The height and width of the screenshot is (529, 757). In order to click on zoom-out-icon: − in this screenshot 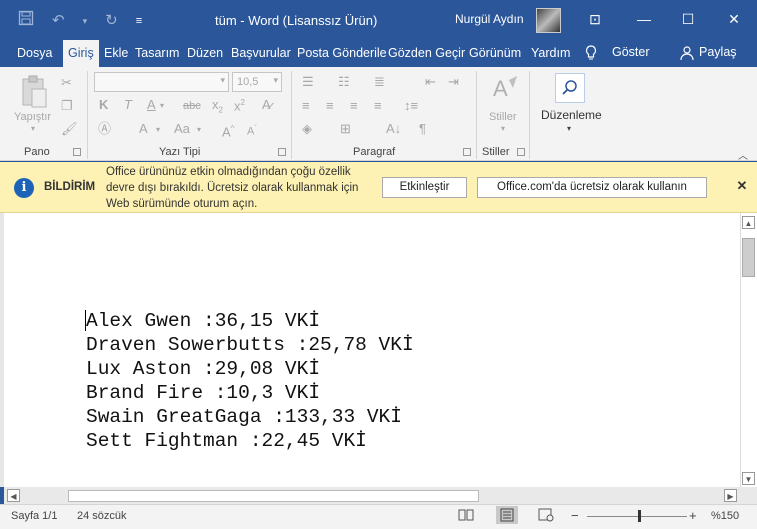, I will do `click(575, 515)`.